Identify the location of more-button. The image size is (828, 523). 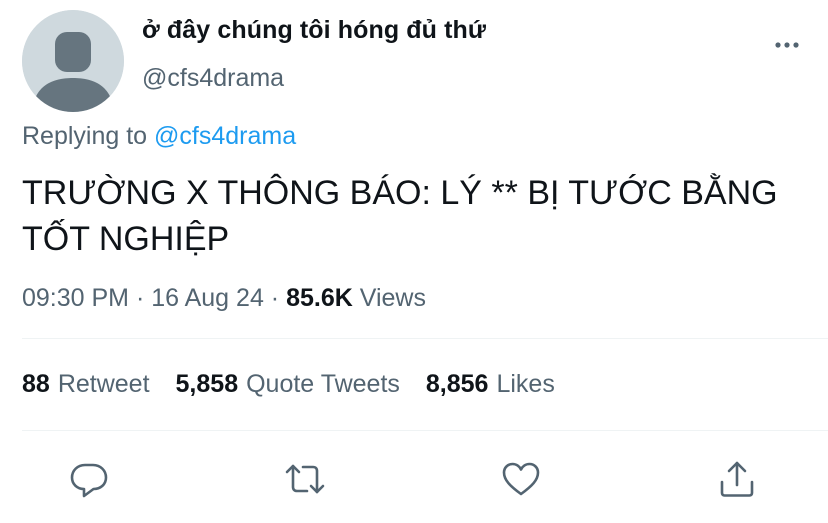
(787, 45).